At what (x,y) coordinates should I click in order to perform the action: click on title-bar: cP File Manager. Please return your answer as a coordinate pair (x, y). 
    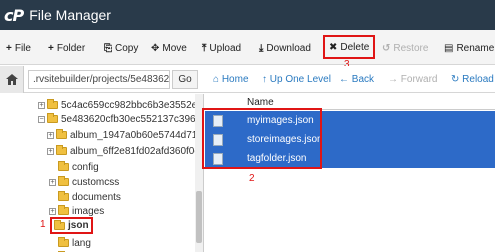
    Looking at the image, I should click on (247, 15).